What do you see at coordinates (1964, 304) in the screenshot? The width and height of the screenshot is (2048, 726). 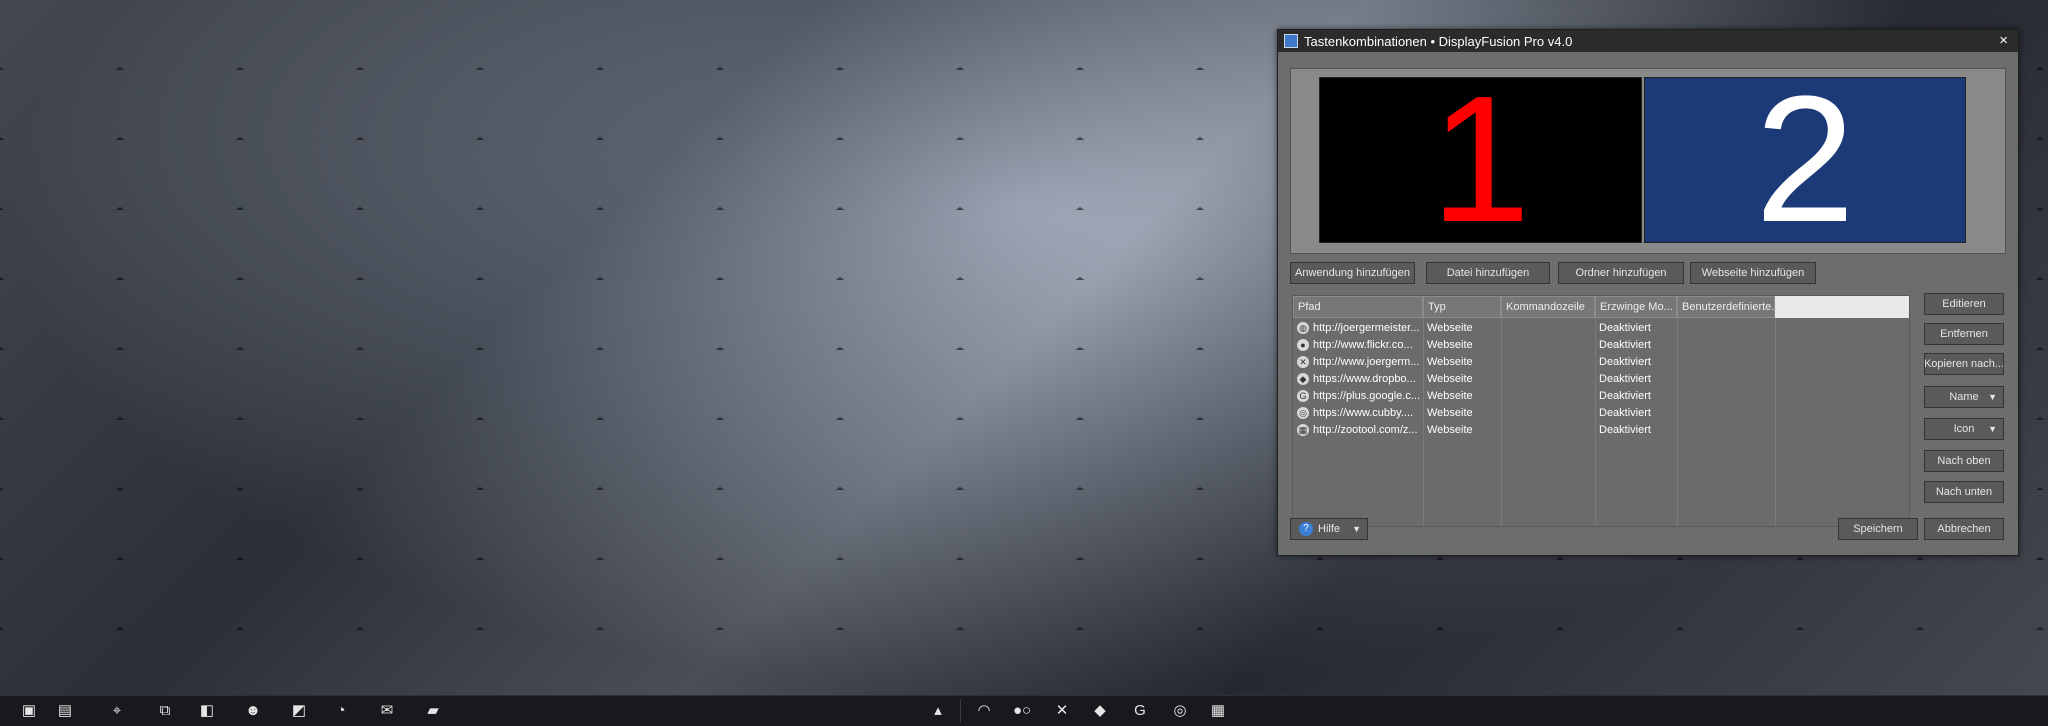 I see `edit-button: Editieren` at bounding box center [1964, 304].